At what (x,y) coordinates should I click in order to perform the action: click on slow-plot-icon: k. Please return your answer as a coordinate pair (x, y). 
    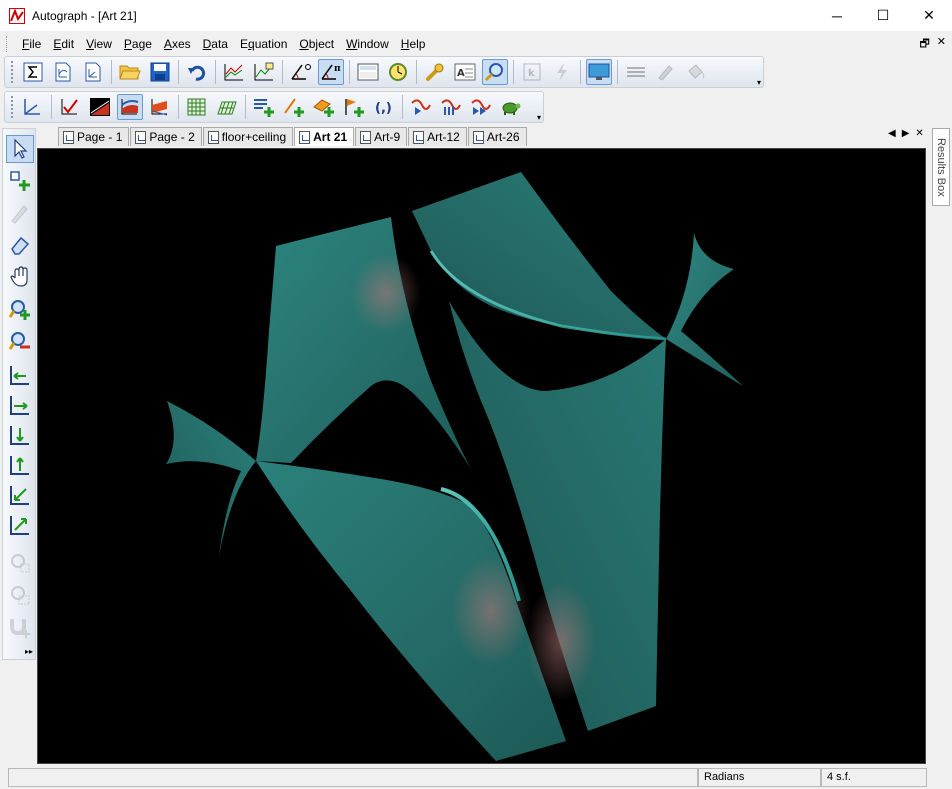
    Looking at the image, I should click on (532, 72).